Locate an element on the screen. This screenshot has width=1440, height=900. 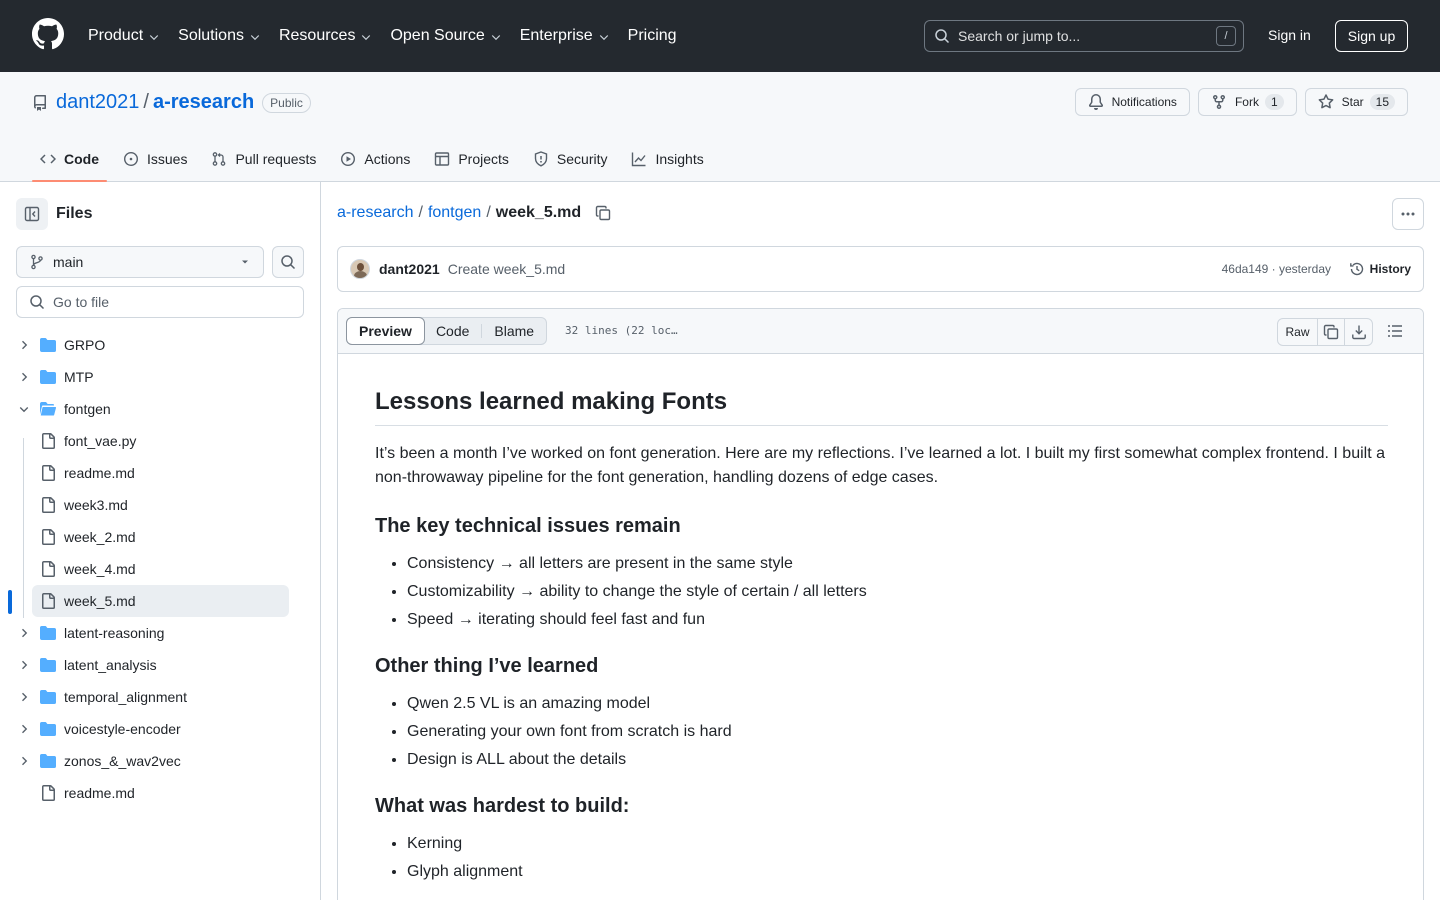
tree-folder-latent-reasoning: latent-reasoning is located at coordinates (152, 633).